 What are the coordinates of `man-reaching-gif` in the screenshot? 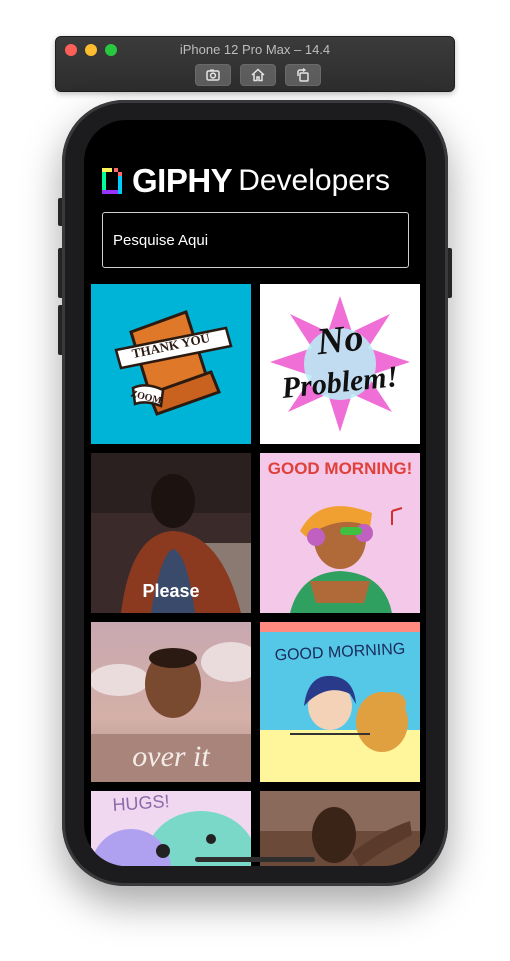 It's located at (340, 828).